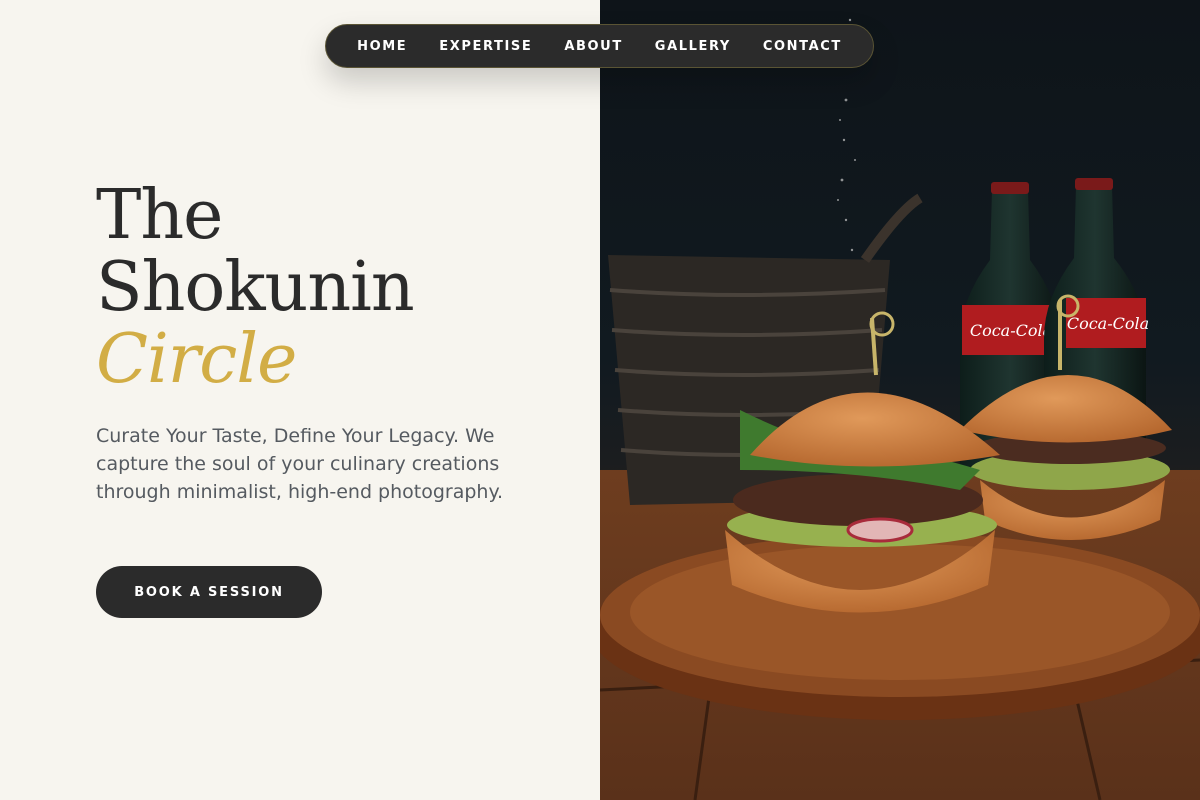 Image resolution: width=1200 pixels, height=800 pixels. What do you see at coordinates (1011, 330) in the screenshot?
I see `bottle-label-1: Coca-Cola` at bounding box center [1011, 330].